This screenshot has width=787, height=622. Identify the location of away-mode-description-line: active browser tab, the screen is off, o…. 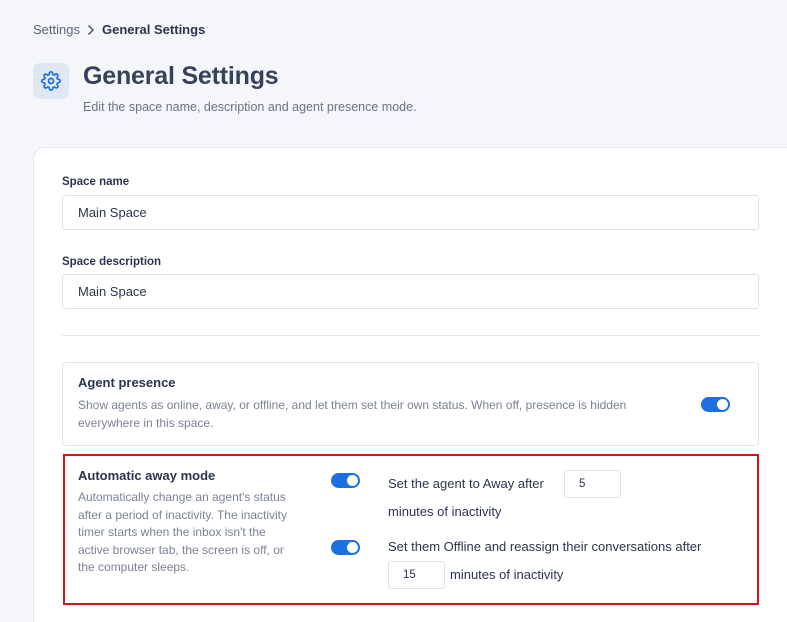
(181, 549).